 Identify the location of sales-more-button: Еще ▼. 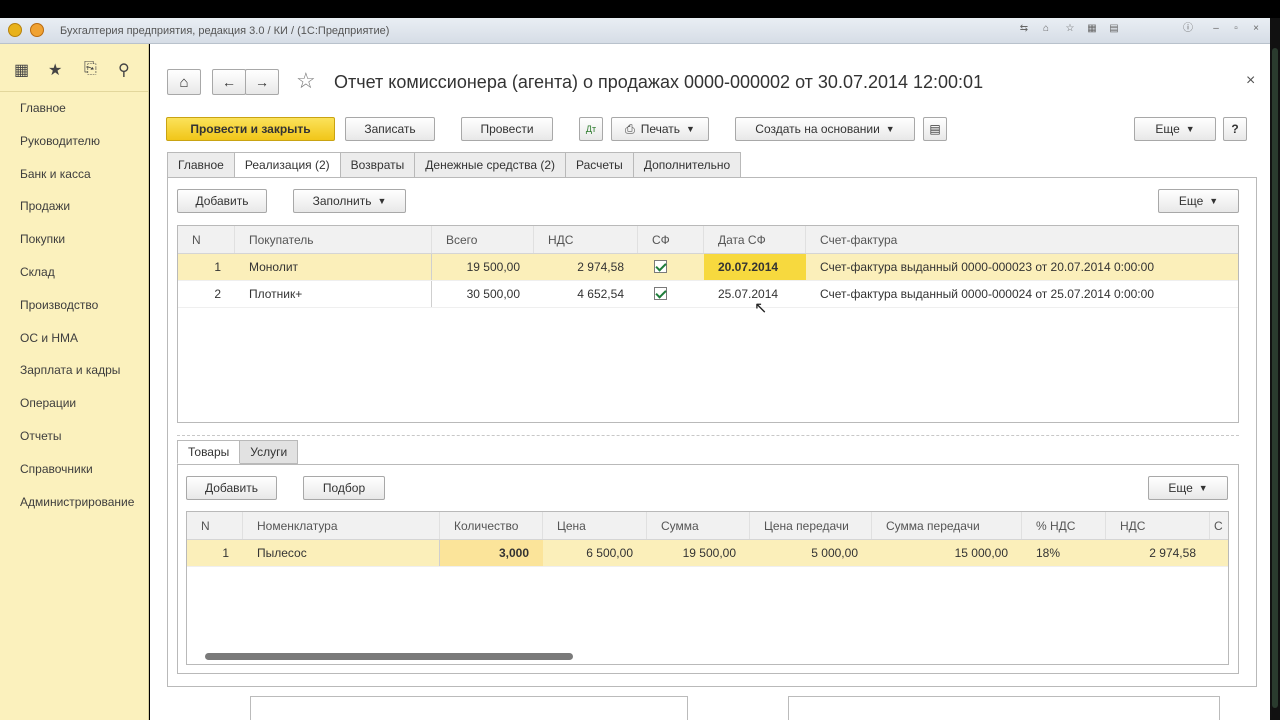
(1198, 201).